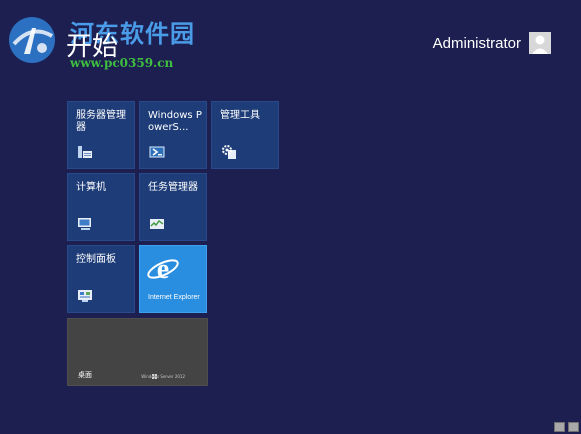 The image size is (581, 434). Describe the element at coordinates (559, 427) in the screenshot. I see `semantic-zoom-button` at that location.